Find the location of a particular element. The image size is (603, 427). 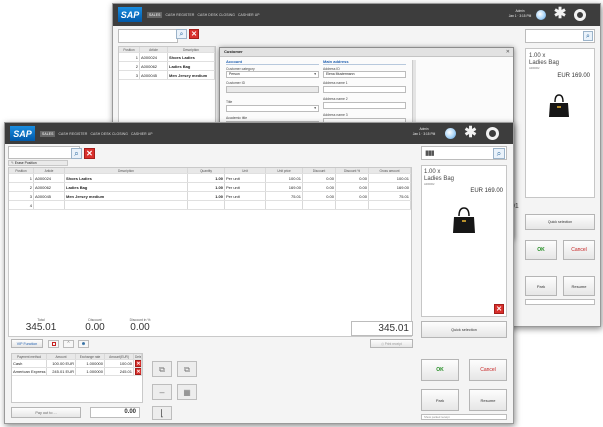

back-quick-selection-button: Quick selection is located at coordinates (560, 222).